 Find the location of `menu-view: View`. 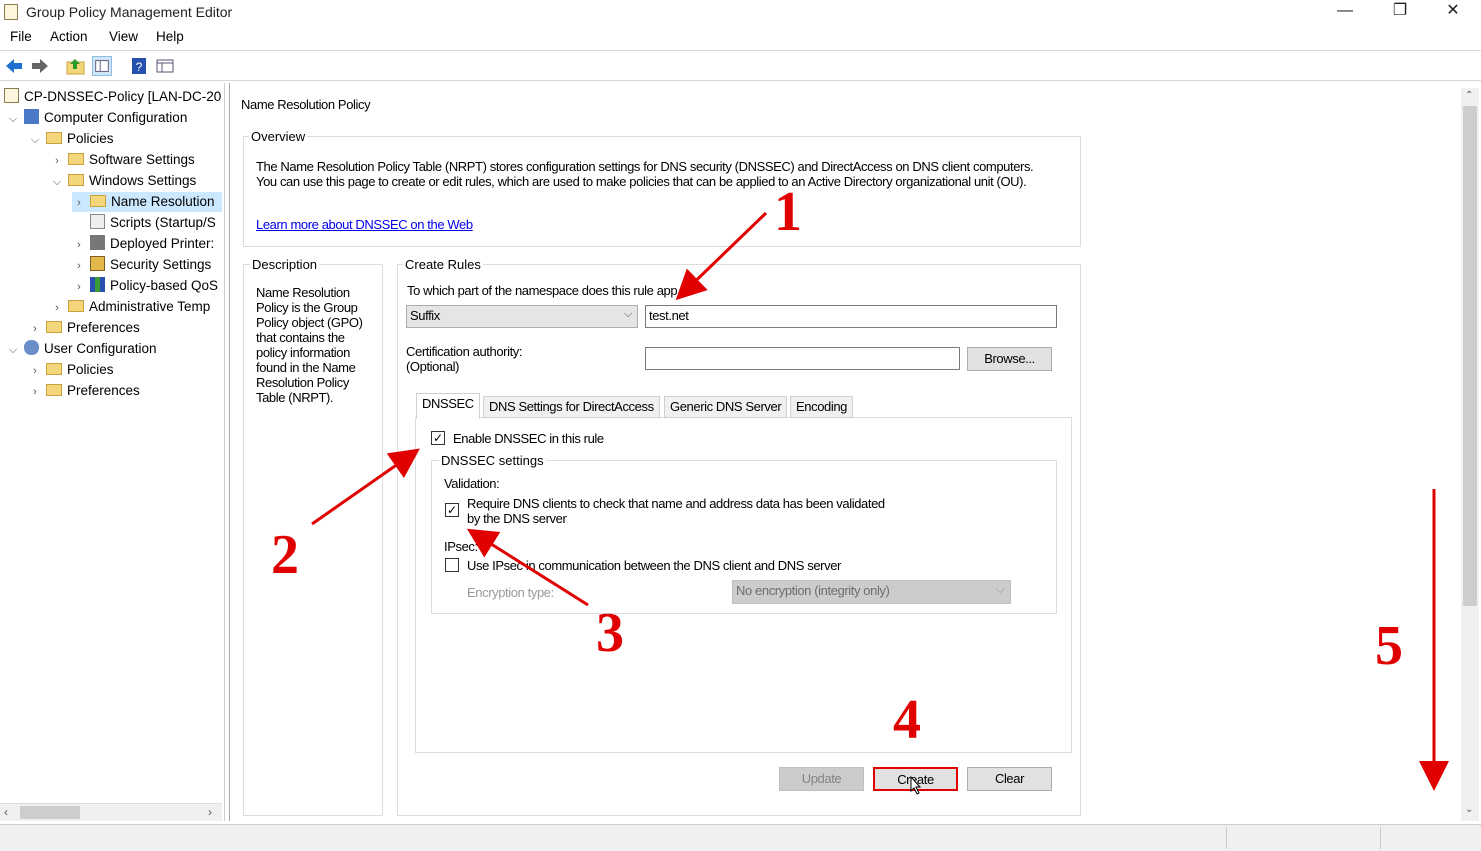

menu-view: View is located at coordinates (123, 36).